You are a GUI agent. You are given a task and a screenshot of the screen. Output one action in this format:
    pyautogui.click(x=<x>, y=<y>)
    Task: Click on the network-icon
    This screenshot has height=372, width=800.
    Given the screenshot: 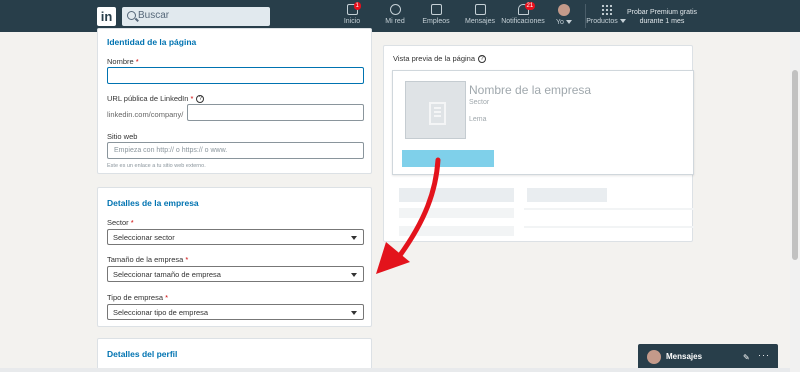 What is the action you would take?
    pyautogui.click(x=395, y=9)
    